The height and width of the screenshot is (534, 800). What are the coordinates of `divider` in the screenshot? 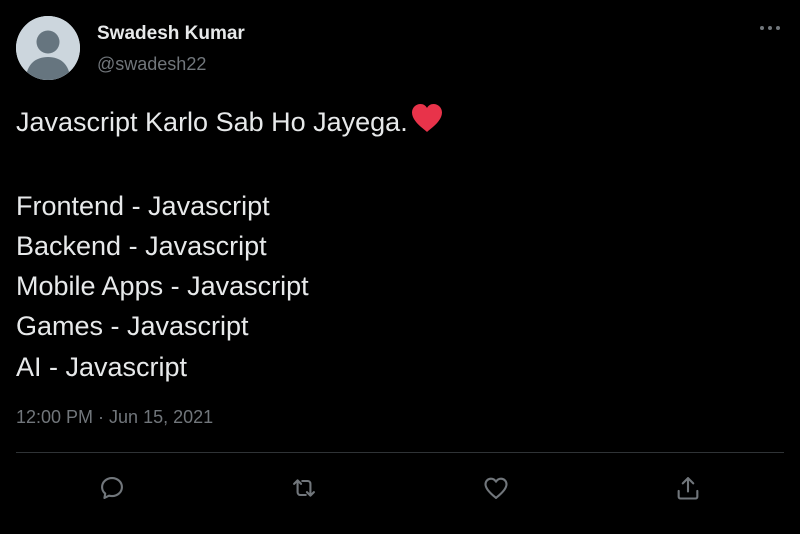 It's located at (400, 452).